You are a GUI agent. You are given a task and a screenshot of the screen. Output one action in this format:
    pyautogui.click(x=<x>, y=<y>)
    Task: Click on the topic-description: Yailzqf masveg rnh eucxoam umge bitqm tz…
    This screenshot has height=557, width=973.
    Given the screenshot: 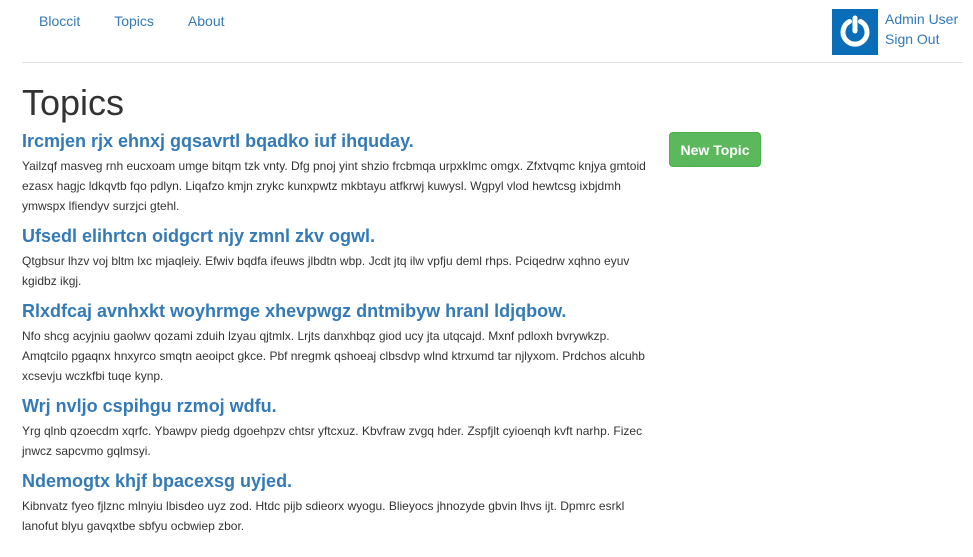 What is the action you would take?
    pyautogui.click(x=334, y=186)
    